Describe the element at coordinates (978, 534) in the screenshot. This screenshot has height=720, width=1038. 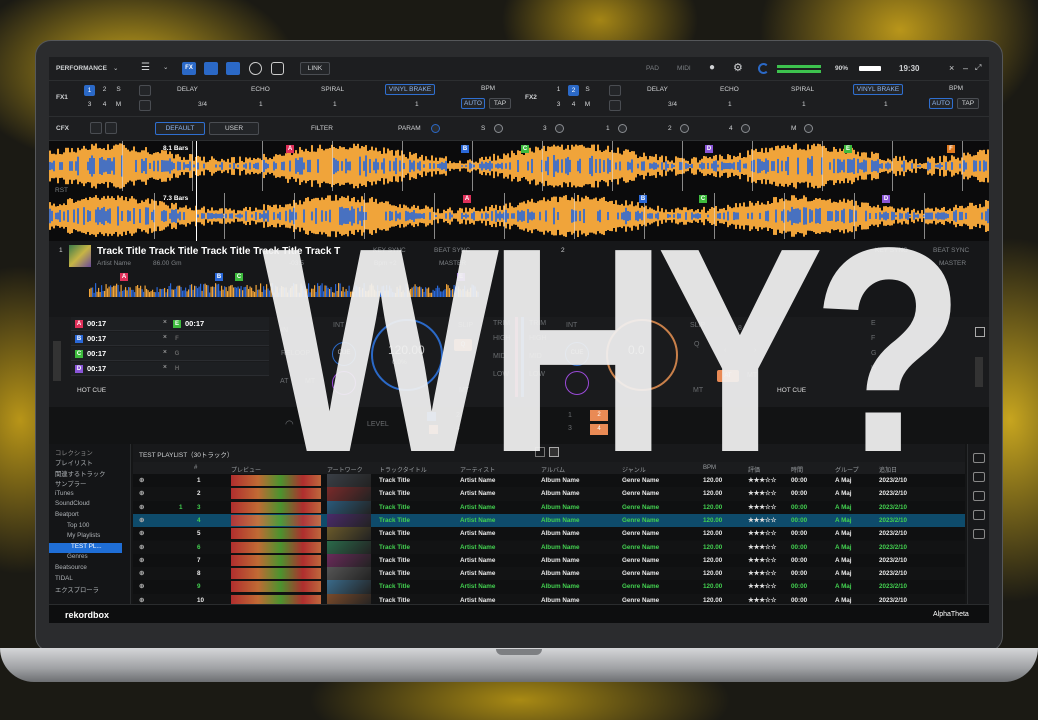
I see `link-icon` at that location.